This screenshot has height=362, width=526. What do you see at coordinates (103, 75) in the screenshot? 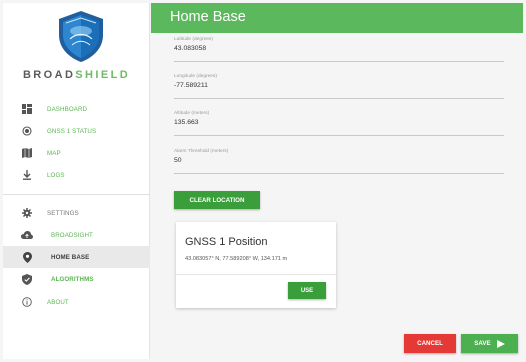
I see `brand-part-2: SHIELD` at bounding box center [103, 75].